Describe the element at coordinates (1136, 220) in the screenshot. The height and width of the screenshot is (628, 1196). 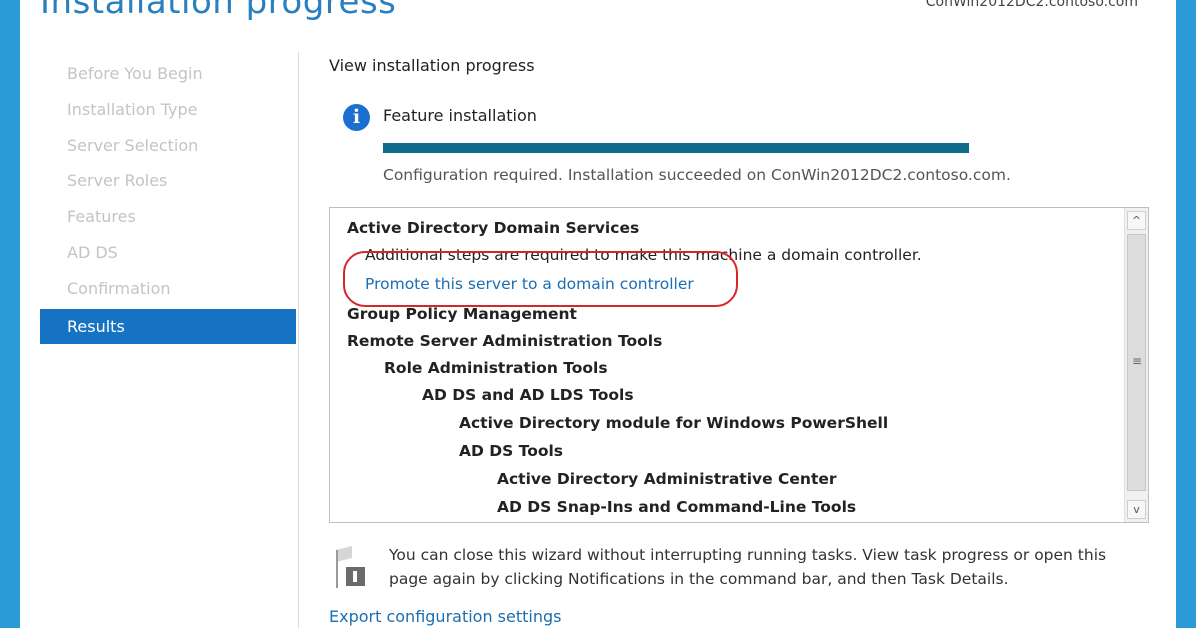
I see `scroll-up-arrow-icon: ^` at that location.